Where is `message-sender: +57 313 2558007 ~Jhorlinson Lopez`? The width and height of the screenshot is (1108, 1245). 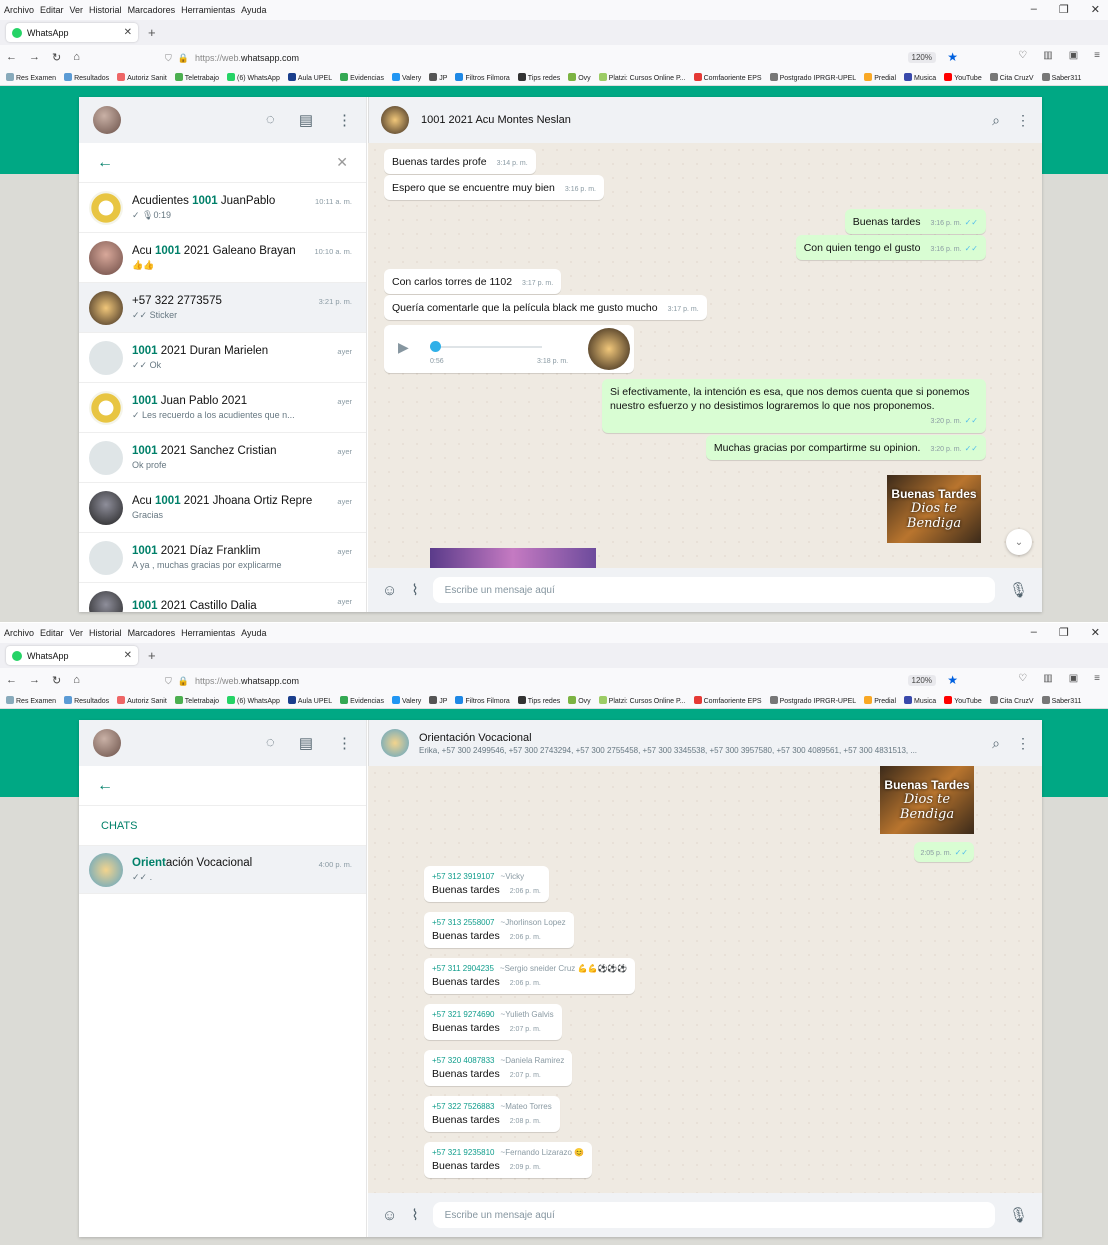
message-sender: +57 313 2558007 ~Jhorlinson Lopez is located at coordinates (499, 923).